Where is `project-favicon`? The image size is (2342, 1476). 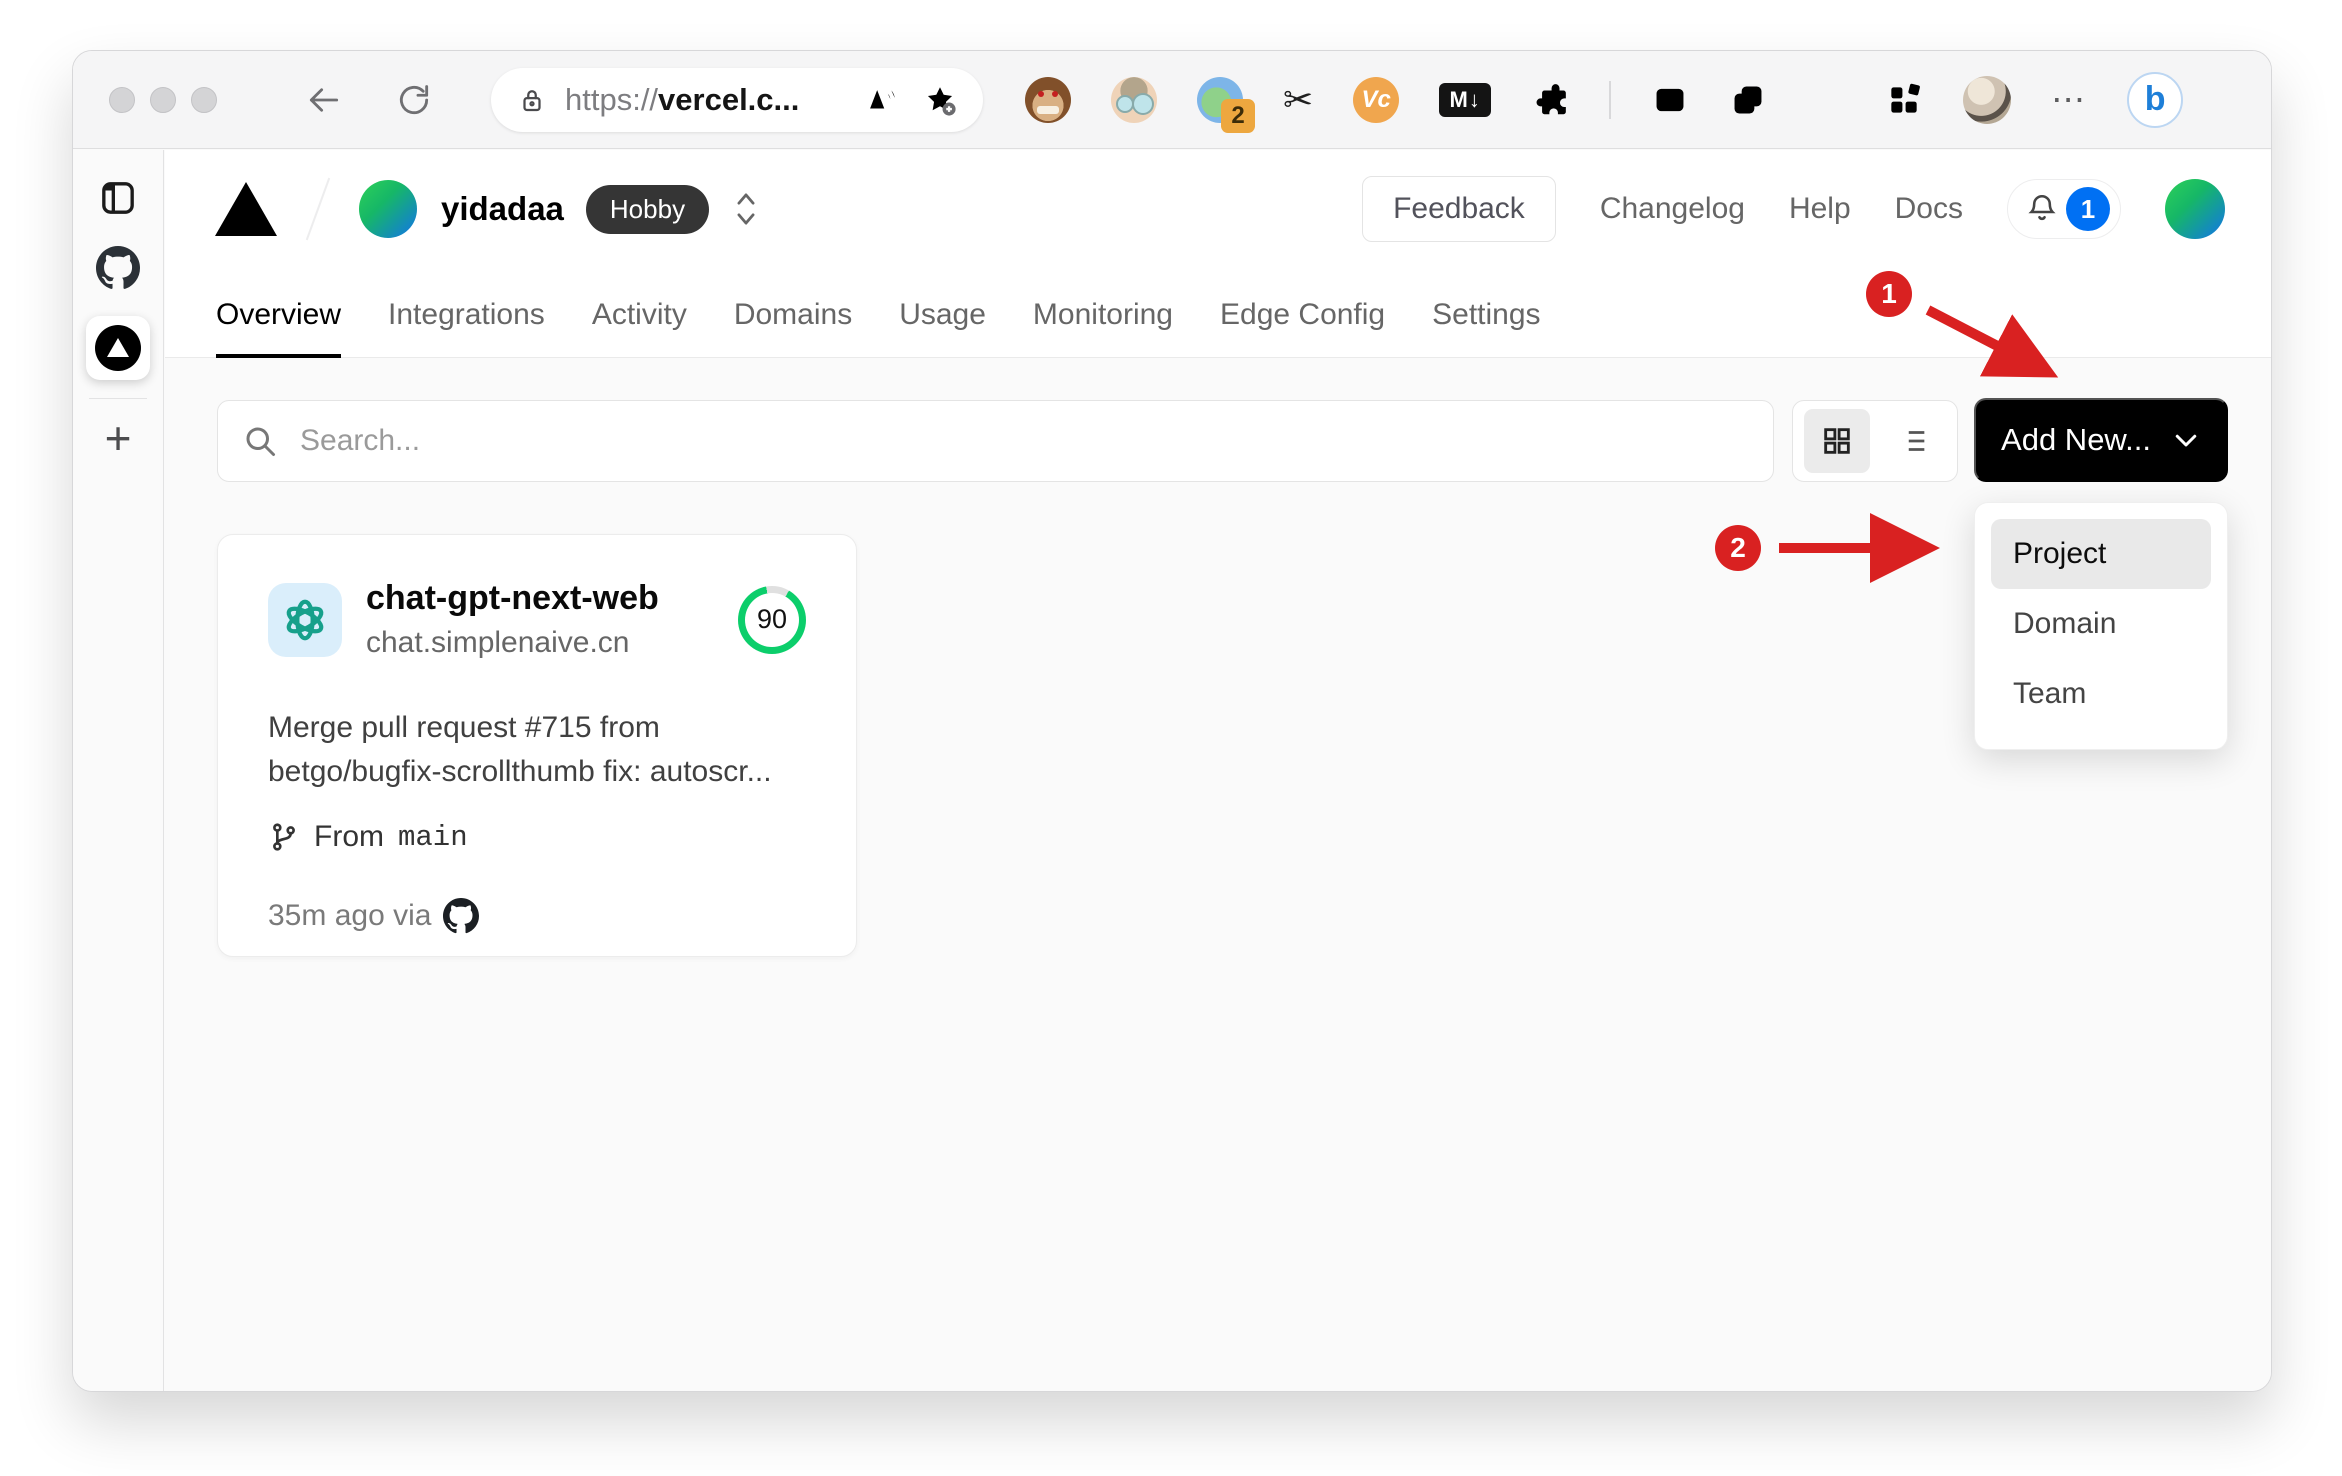
project-favicon is located at coordinates (305, 619).